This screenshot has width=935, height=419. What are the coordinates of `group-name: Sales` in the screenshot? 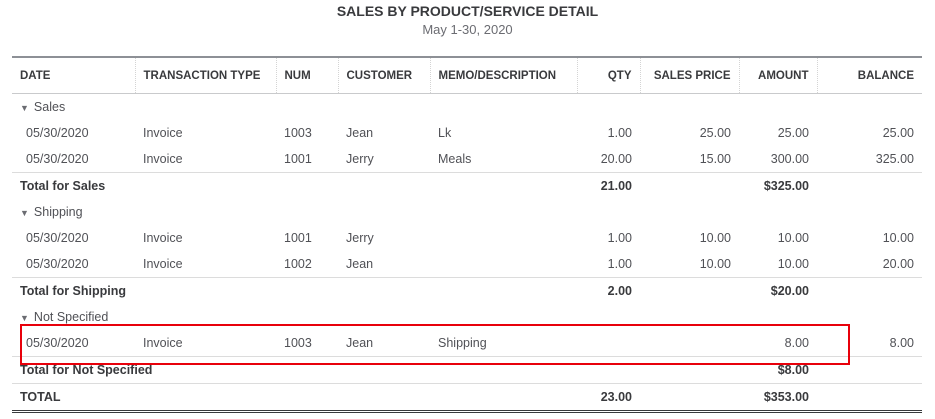 It's located at (49, 107).